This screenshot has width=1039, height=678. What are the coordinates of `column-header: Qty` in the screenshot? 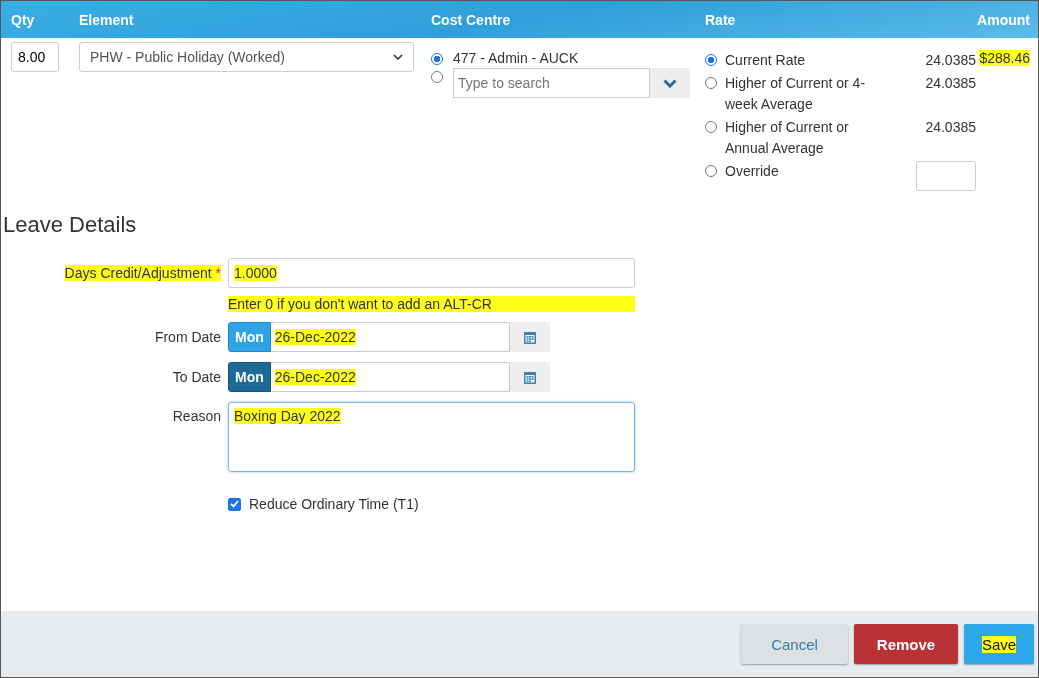 It's located at (23, 19).